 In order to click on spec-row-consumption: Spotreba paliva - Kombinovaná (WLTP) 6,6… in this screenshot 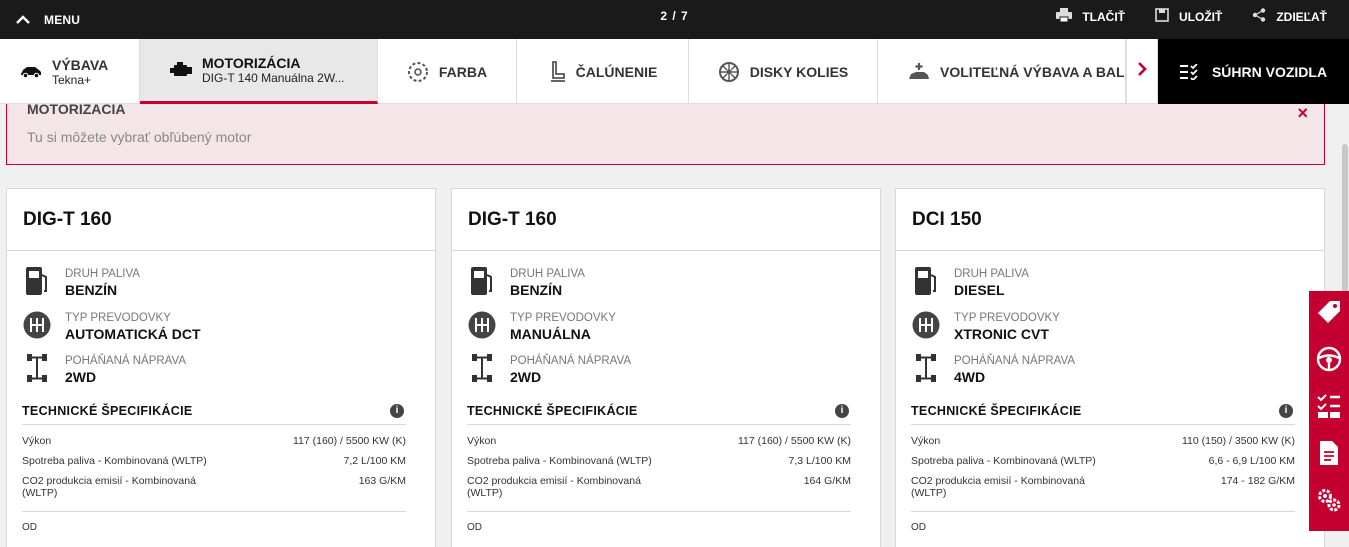, I will do `click(1103, 461)`.